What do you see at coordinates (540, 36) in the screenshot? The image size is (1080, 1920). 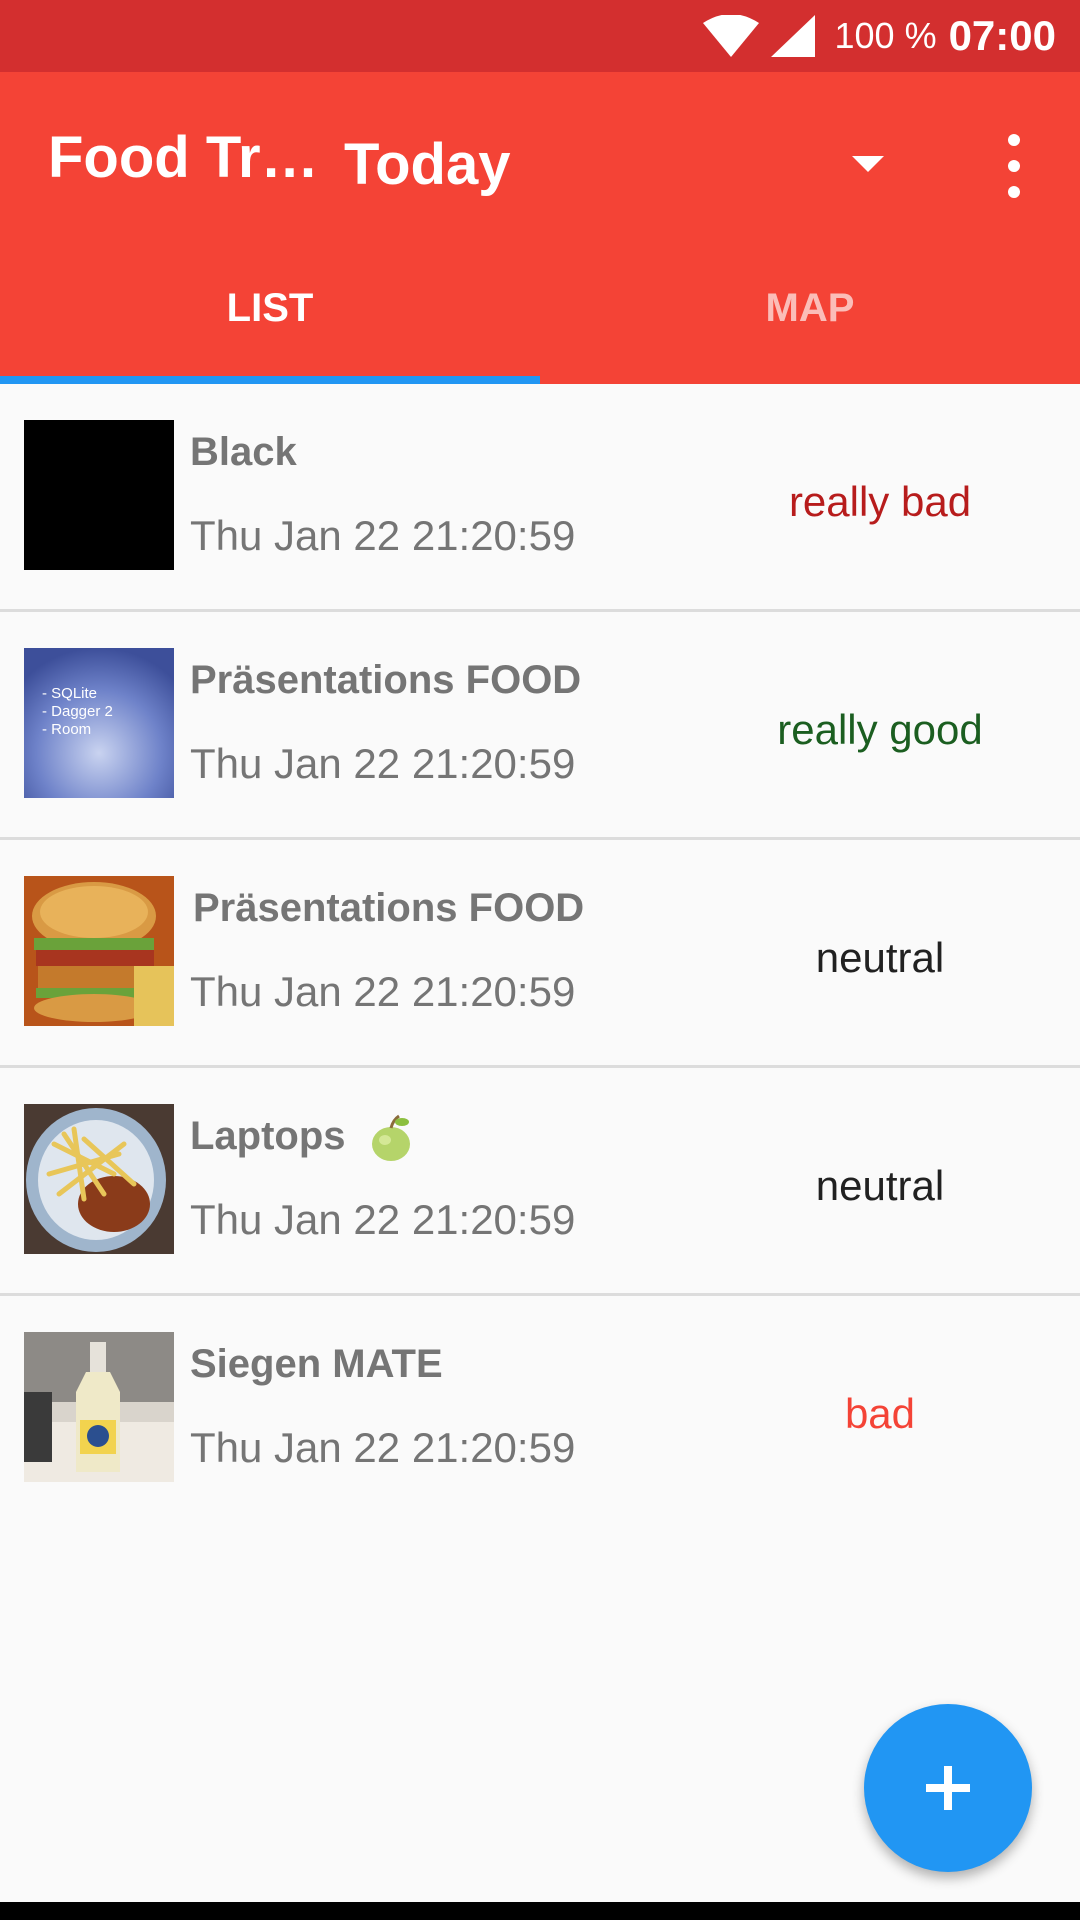 I see `status-bar: 100 % 07:00` at bounding box center [540, 36].